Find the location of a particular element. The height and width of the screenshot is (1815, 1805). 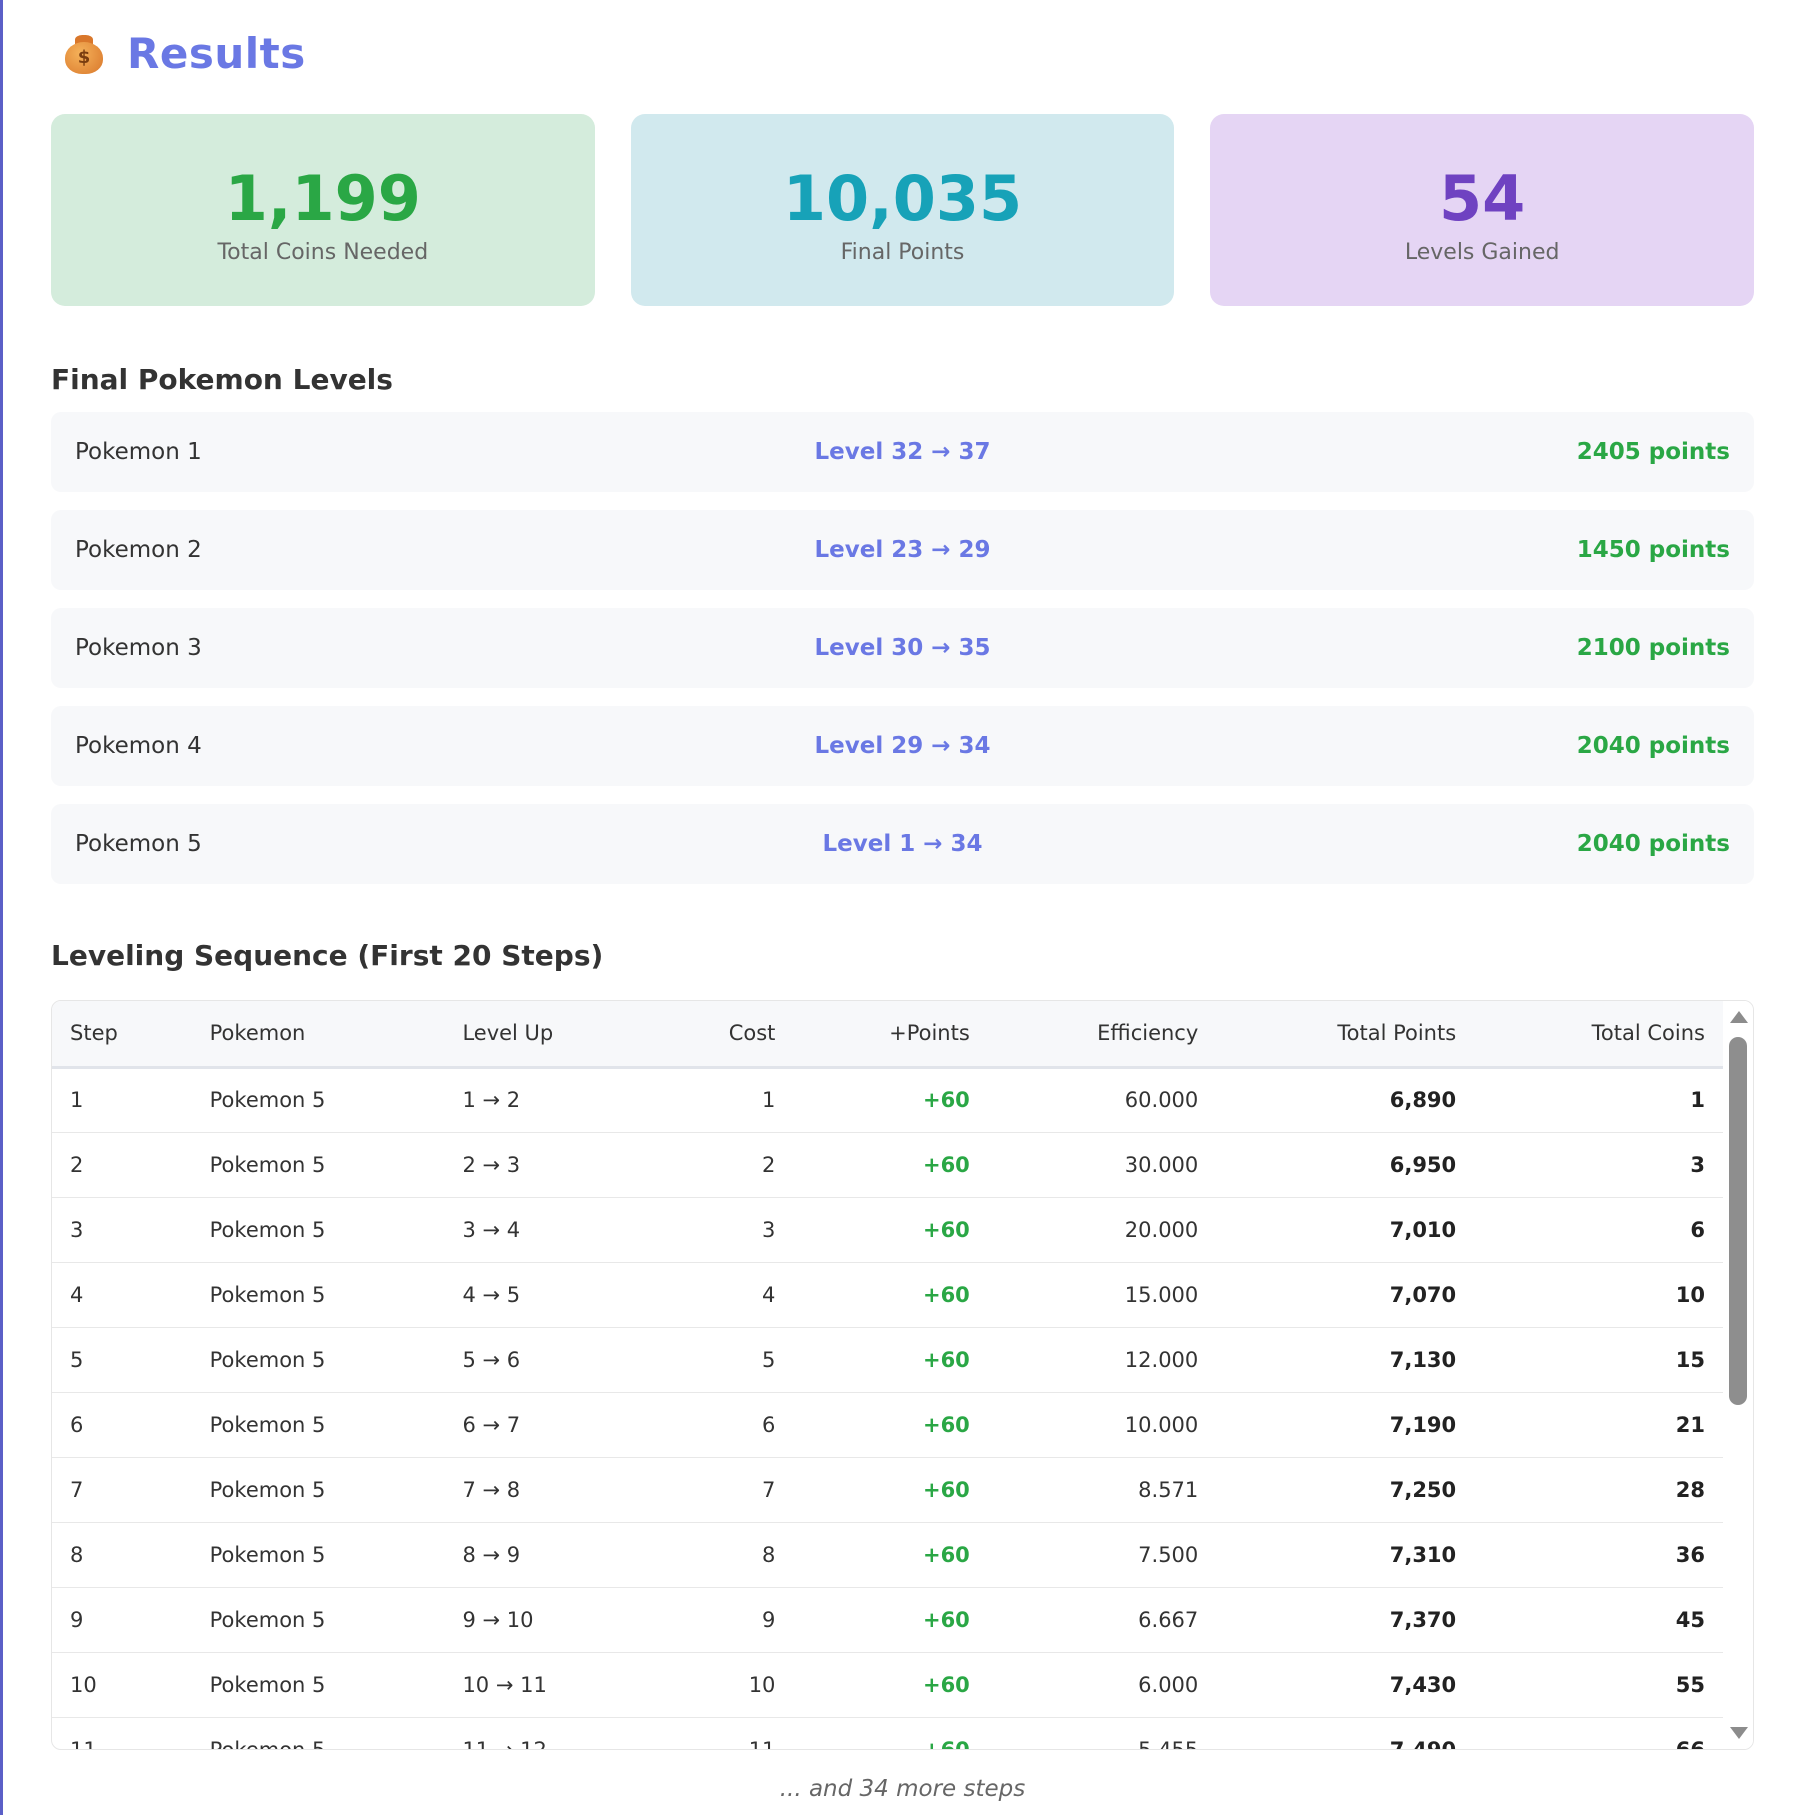

cell-step: 7 is located at coordinates (122, 1490).